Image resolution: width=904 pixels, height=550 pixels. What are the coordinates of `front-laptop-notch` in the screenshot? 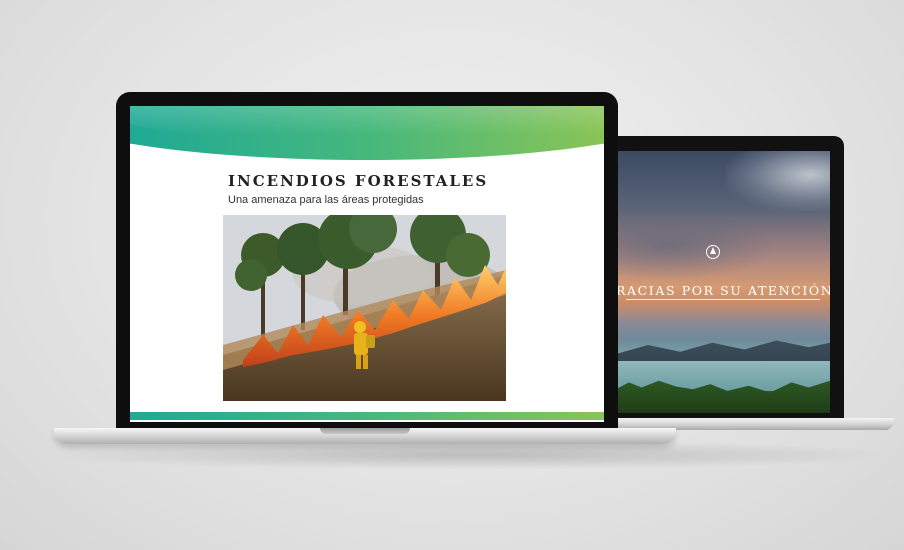 It's located at (365, 431).